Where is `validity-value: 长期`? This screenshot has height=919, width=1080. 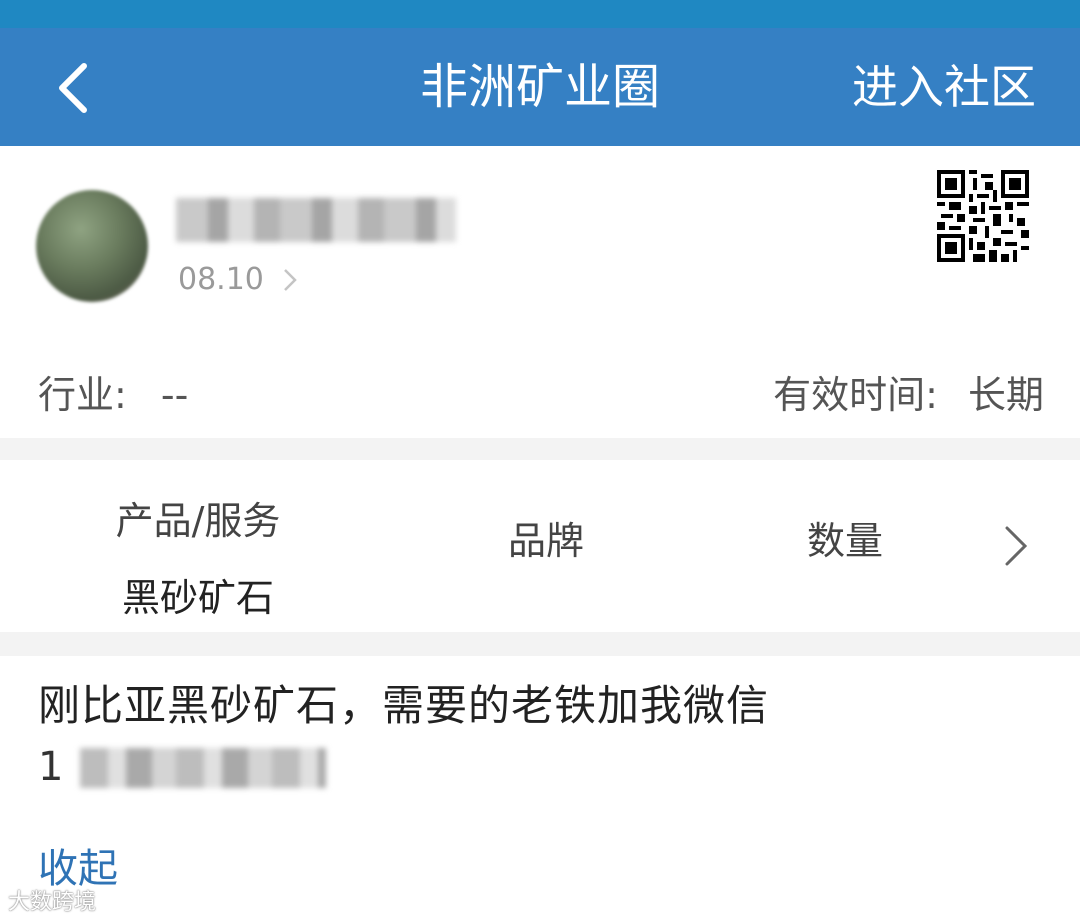
validity-value: 长期 is located at coordinates (1005, 395).